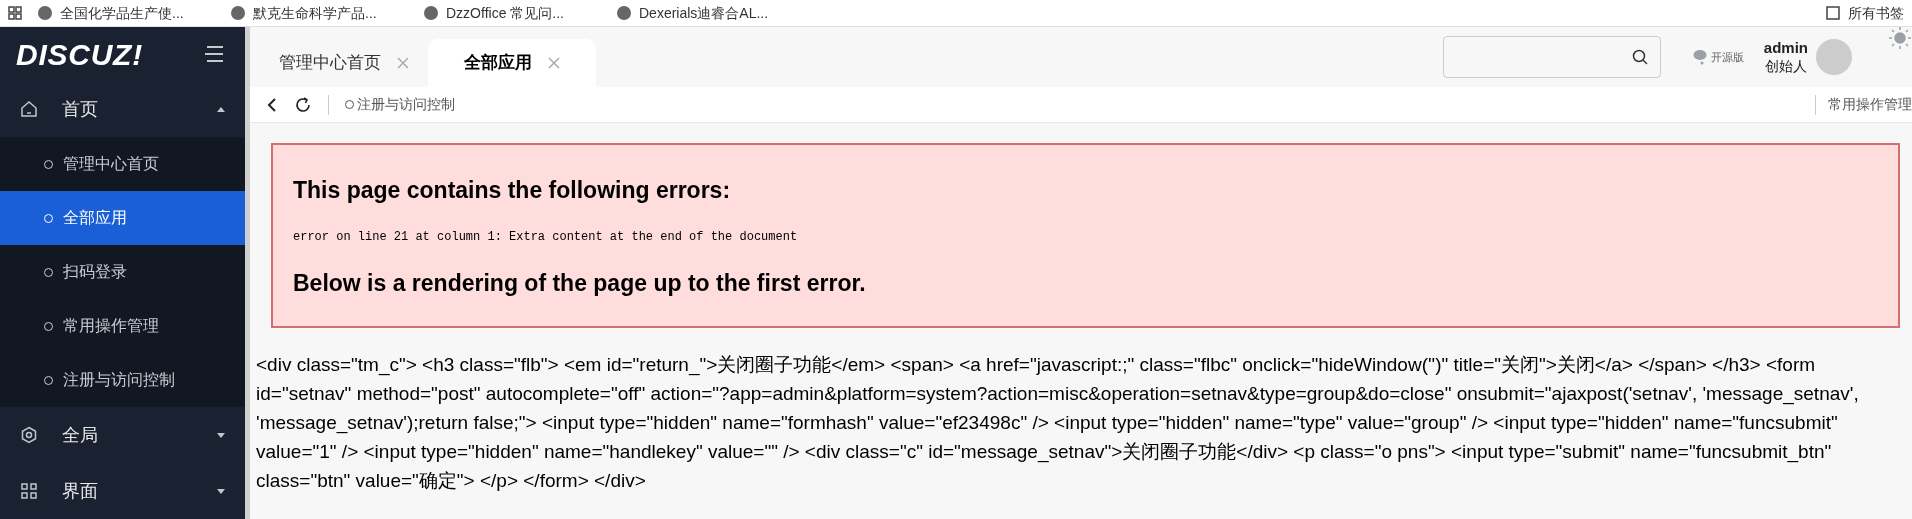 This screenshot has height=519, width=1912. I want to click on edition-label: 开源版, so click(1727, 57).